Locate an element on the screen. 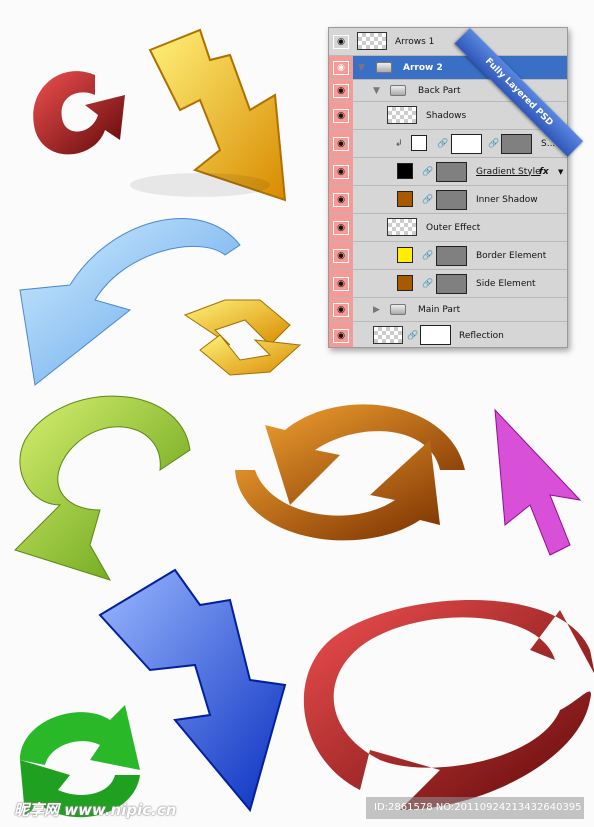 The width and height of the screenshot is (594, 827). layer-name: Arrows 1 is located at coordinates (415, 41).